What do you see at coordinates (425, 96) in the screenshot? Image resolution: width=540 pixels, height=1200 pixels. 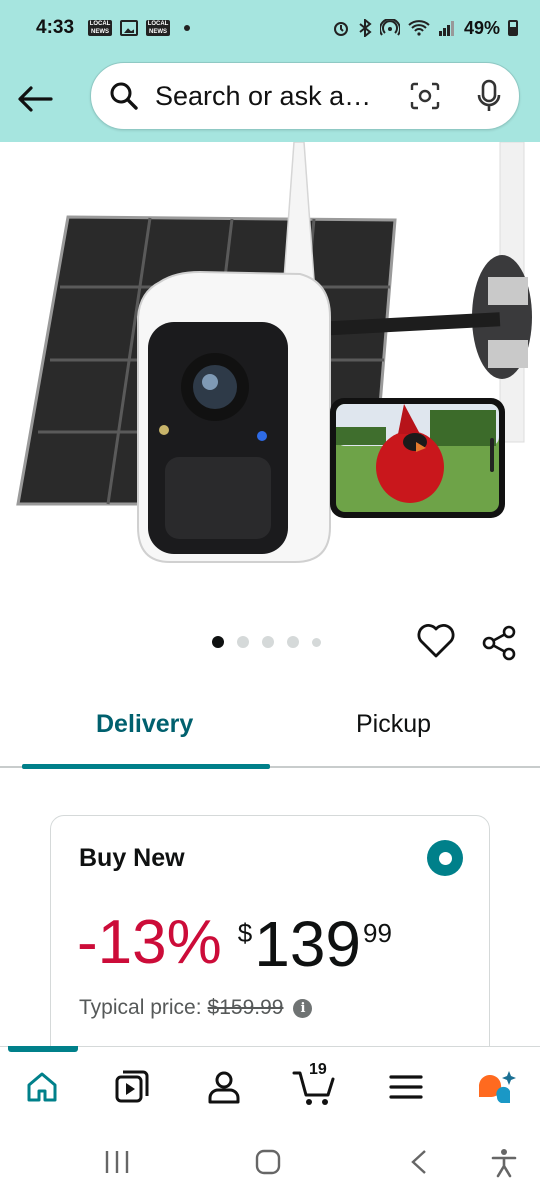 I see `camera-search-icon` at bounding box center [425, 96].